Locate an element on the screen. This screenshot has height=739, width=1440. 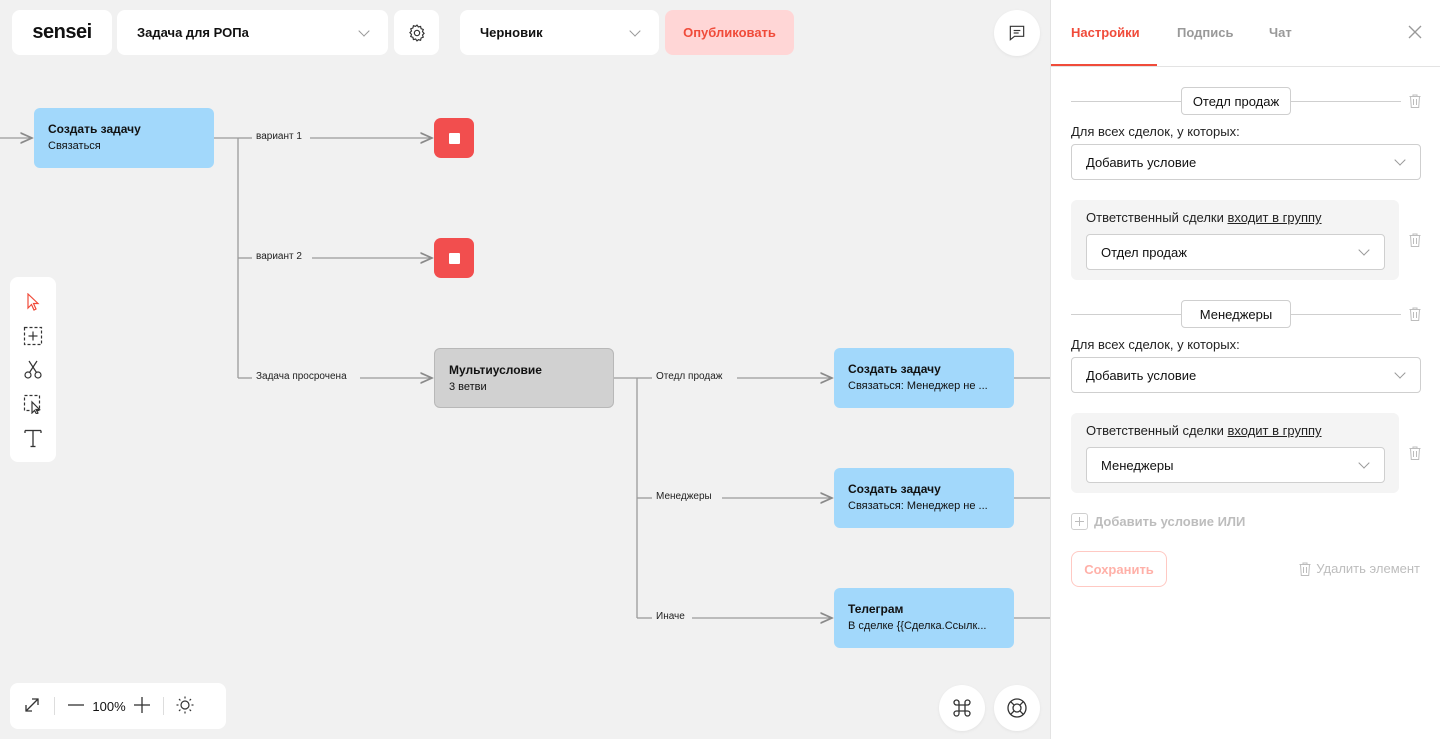
node-subtitle: Связаться is located at coordinates (74, 146).